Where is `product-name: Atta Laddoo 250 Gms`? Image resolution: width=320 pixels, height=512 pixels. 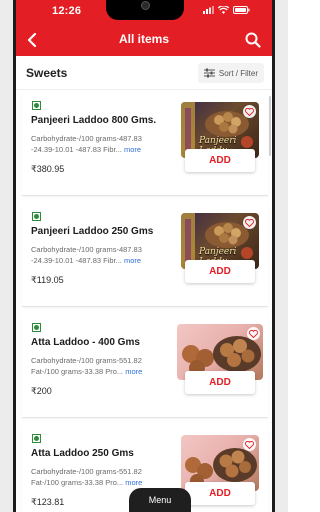
product-name: Atta Laddoo 250 Gms is located at coordinates (82, 453).